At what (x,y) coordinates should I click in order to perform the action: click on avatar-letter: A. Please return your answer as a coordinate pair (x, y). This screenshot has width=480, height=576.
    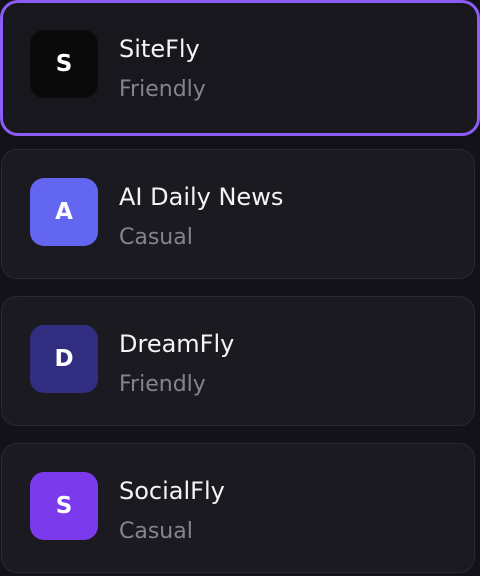
    Looking at the image, I should click on (64, 212).